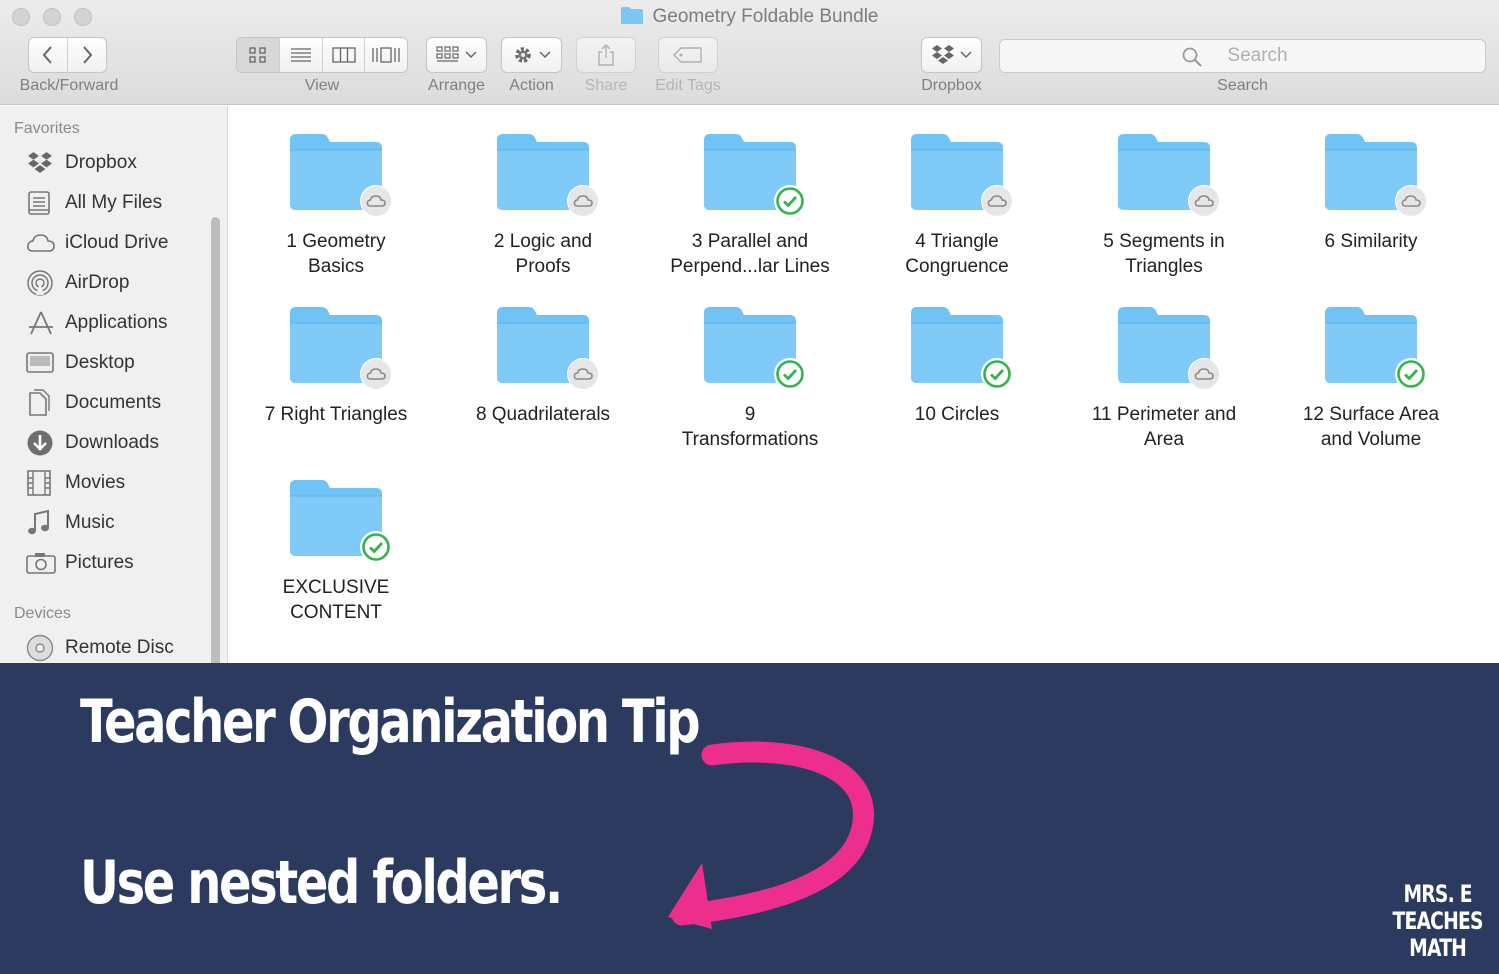 Image resolution: width=1499 pixels, height=974 pixels. Describe the element at coordinates (94, 203) in the screenshot. I see `sidebar-item-all-my-files: All My Files` at that location.